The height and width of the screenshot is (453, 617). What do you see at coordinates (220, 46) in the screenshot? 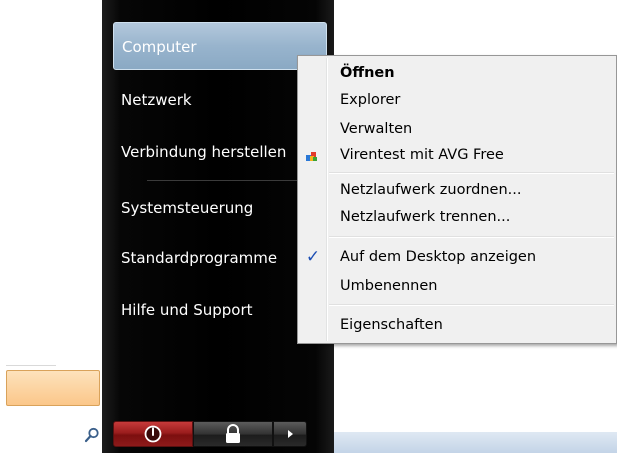
I see `start-item-computer: Computer` at bounding box center [220, 46].